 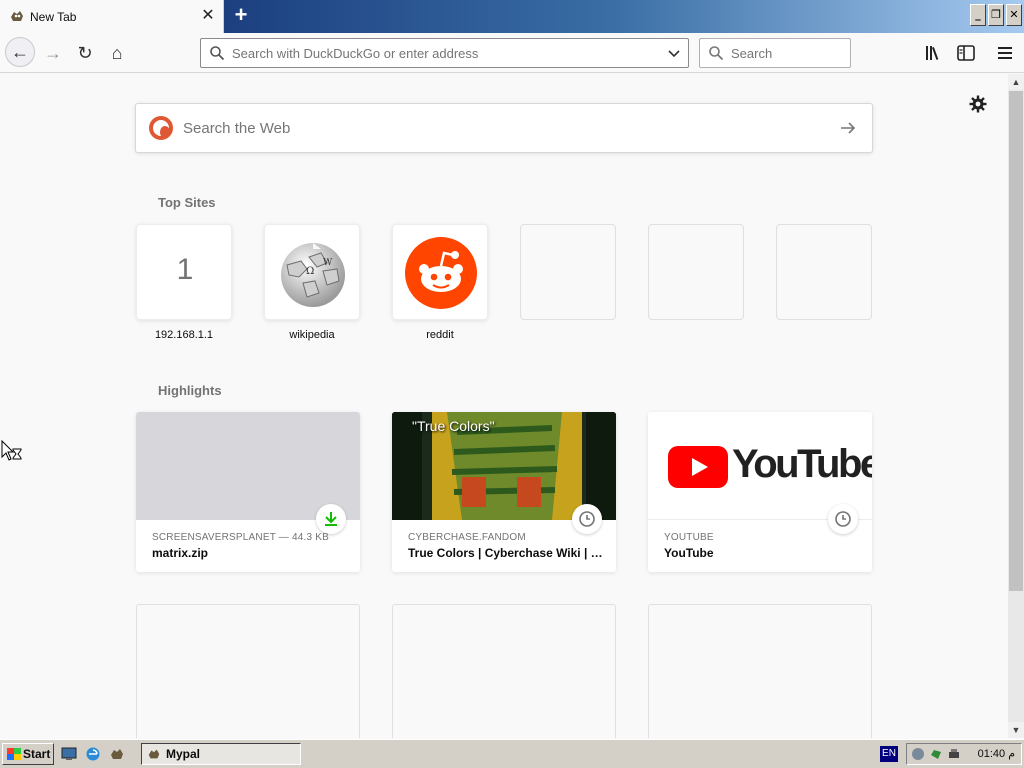 What do you see at coordinates (69, 754) in the screenshot?
I see `desktop-icon` at bounding box center [69, 754].